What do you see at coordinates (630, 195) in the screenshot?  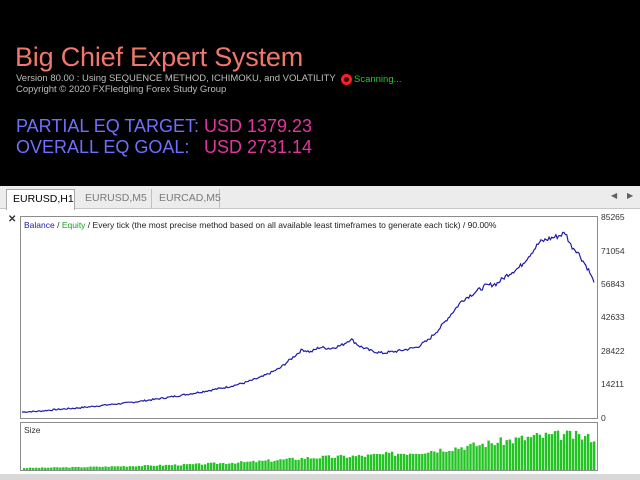 I see `triangle-right-icon: ▶` at bounding box center [630, 195].